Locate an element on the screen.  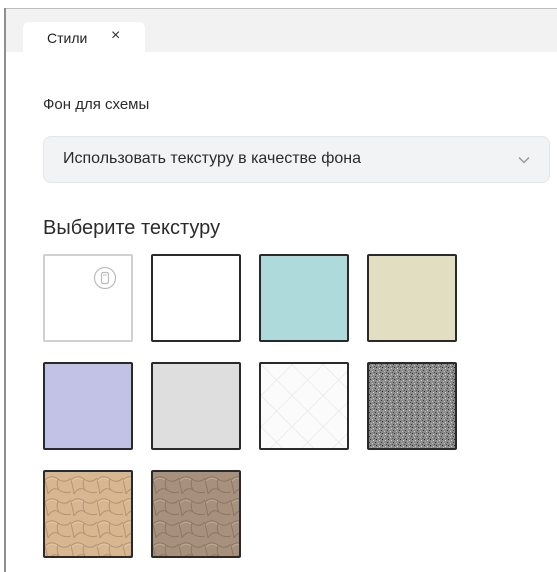
background-mode-value: Использовать текстуру в качестве фона is located at coordinates (212, 158).